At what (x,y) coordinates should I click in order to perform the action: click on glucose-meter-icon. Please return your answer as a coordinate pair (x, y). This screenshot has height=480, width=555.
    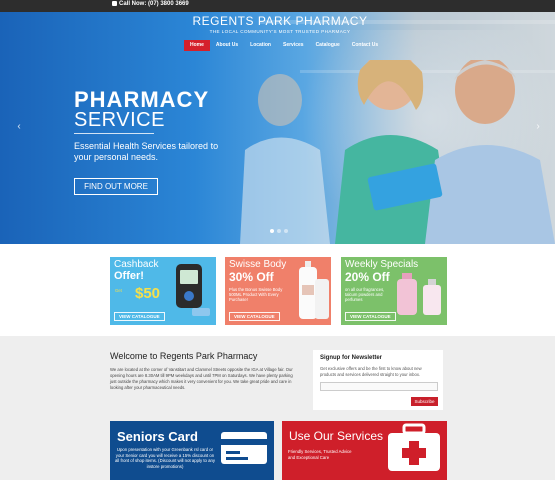
    Looking at the image, I should click on (193, 290).